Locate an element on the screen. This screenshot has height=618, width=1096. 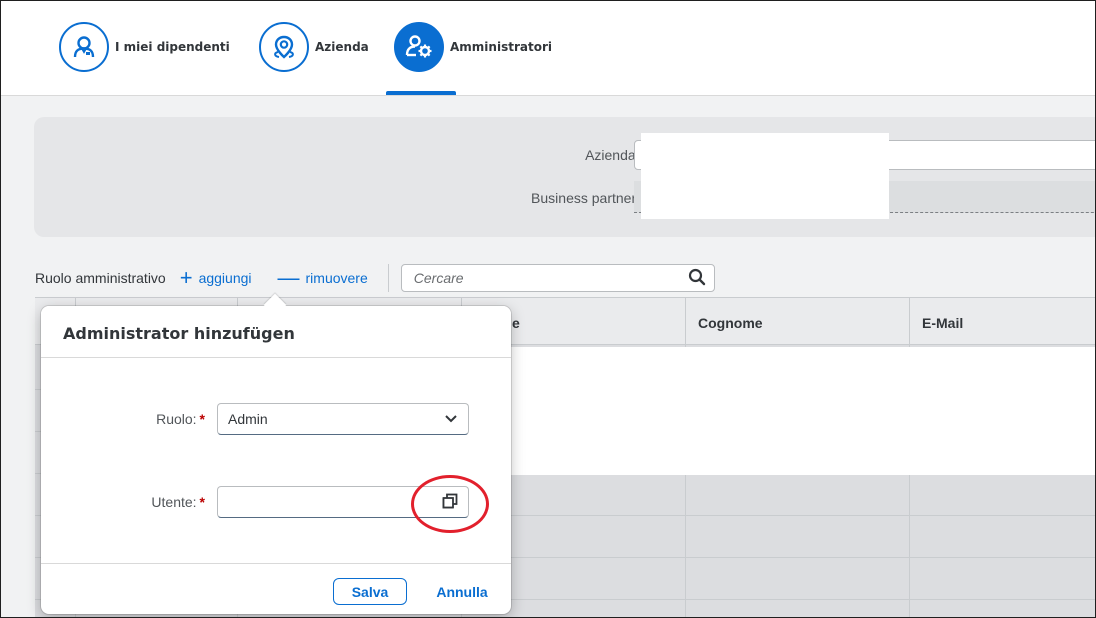
tab-label: I miei dipendenti is located at coordinates (172, 47).